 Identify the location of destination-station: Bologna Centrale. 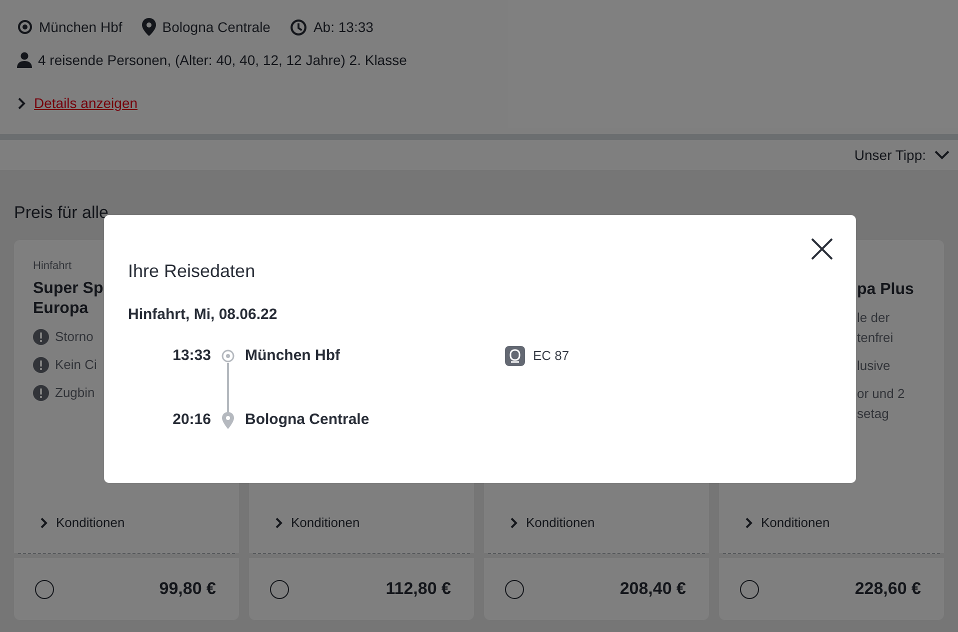
(216, 27).